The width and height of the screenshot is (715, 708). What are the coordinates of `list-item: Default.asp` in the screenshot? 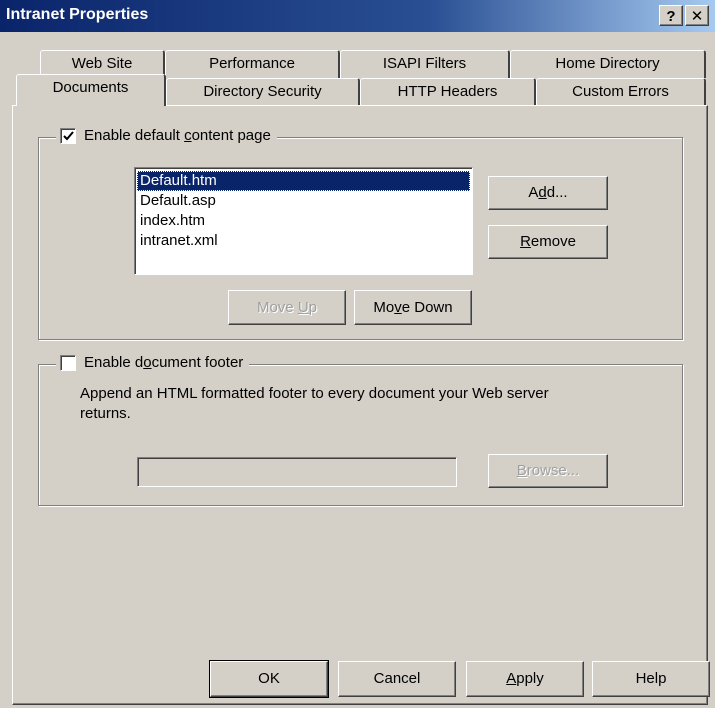 It's located at (303, 201).